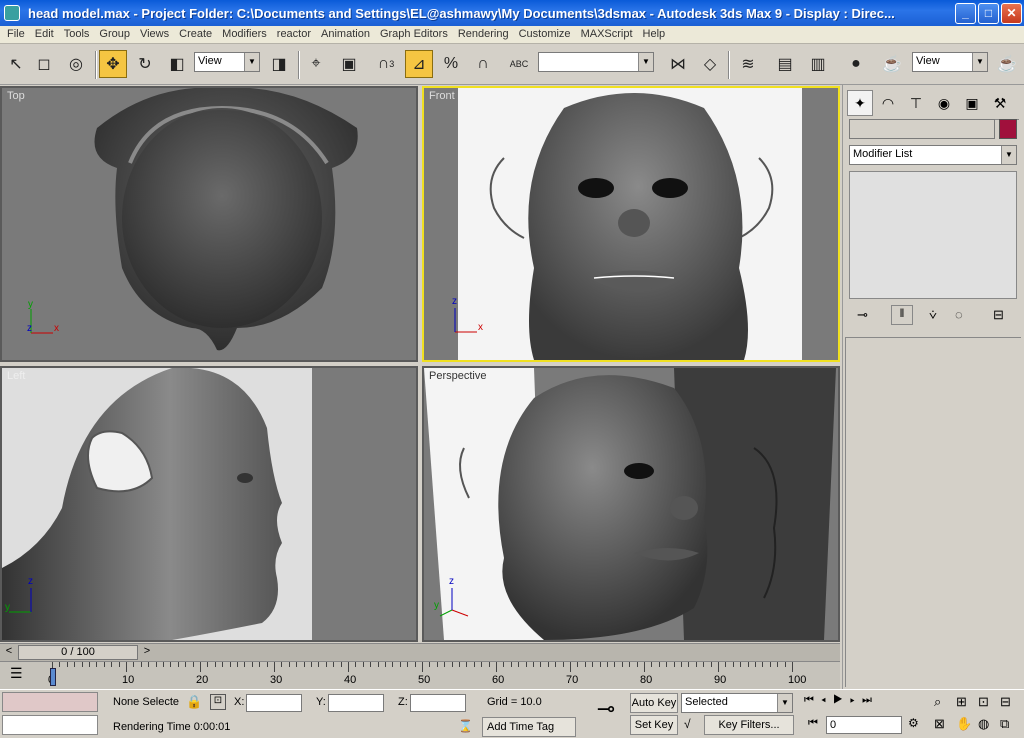 The image size is (1024, 738). Describe the element at coordinates (114, 34) in the screenshot. I see `menu-group: Group` at that location.